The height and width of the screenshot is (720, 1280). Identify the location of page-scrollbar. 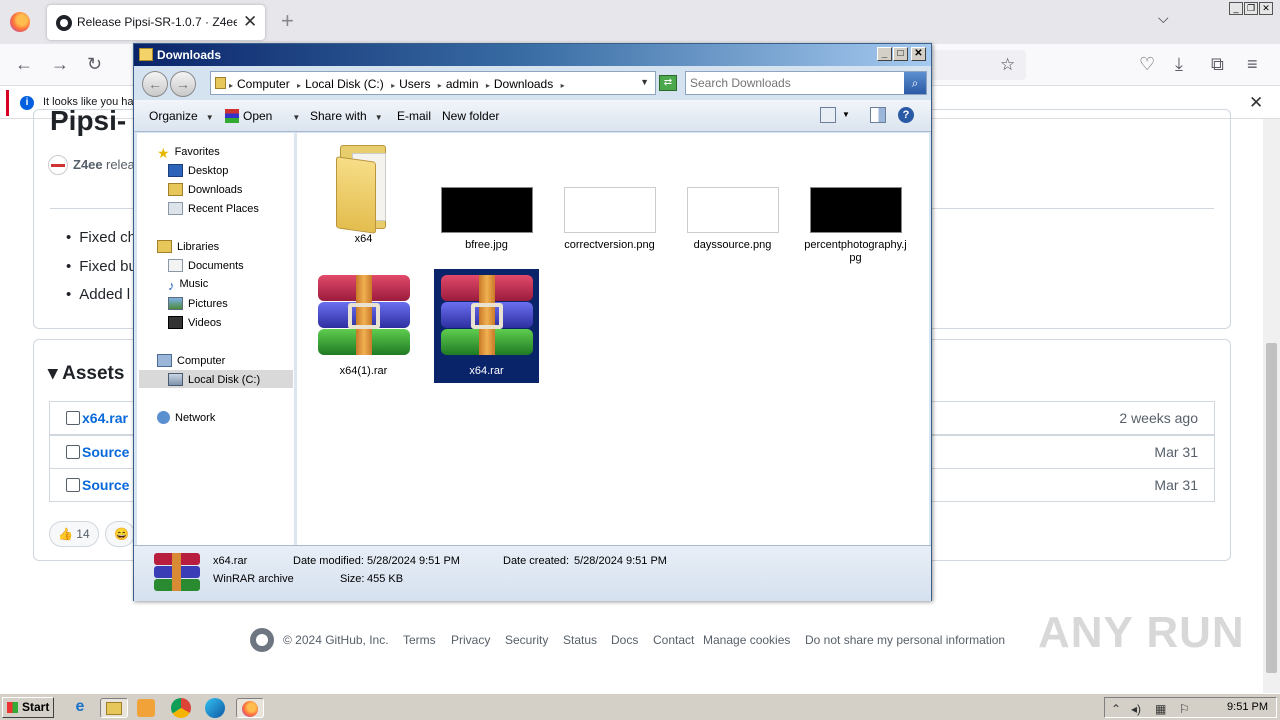
(1271, 406).